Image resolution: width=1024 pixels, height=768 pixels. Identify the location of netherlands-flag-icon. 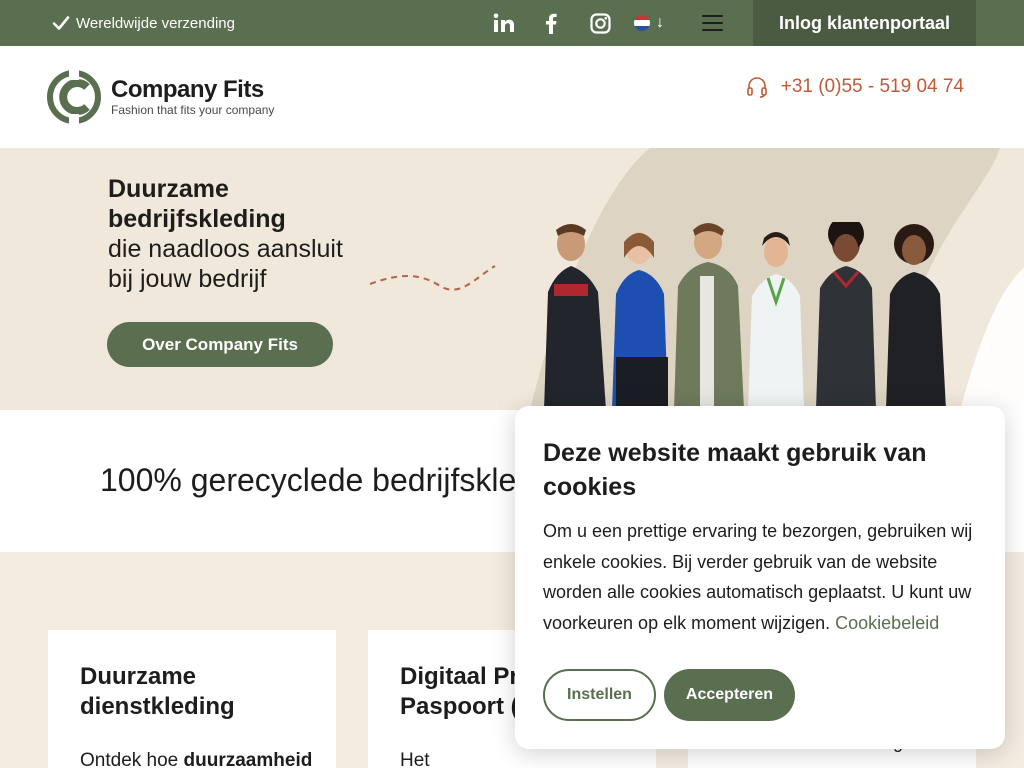
(642, 23).